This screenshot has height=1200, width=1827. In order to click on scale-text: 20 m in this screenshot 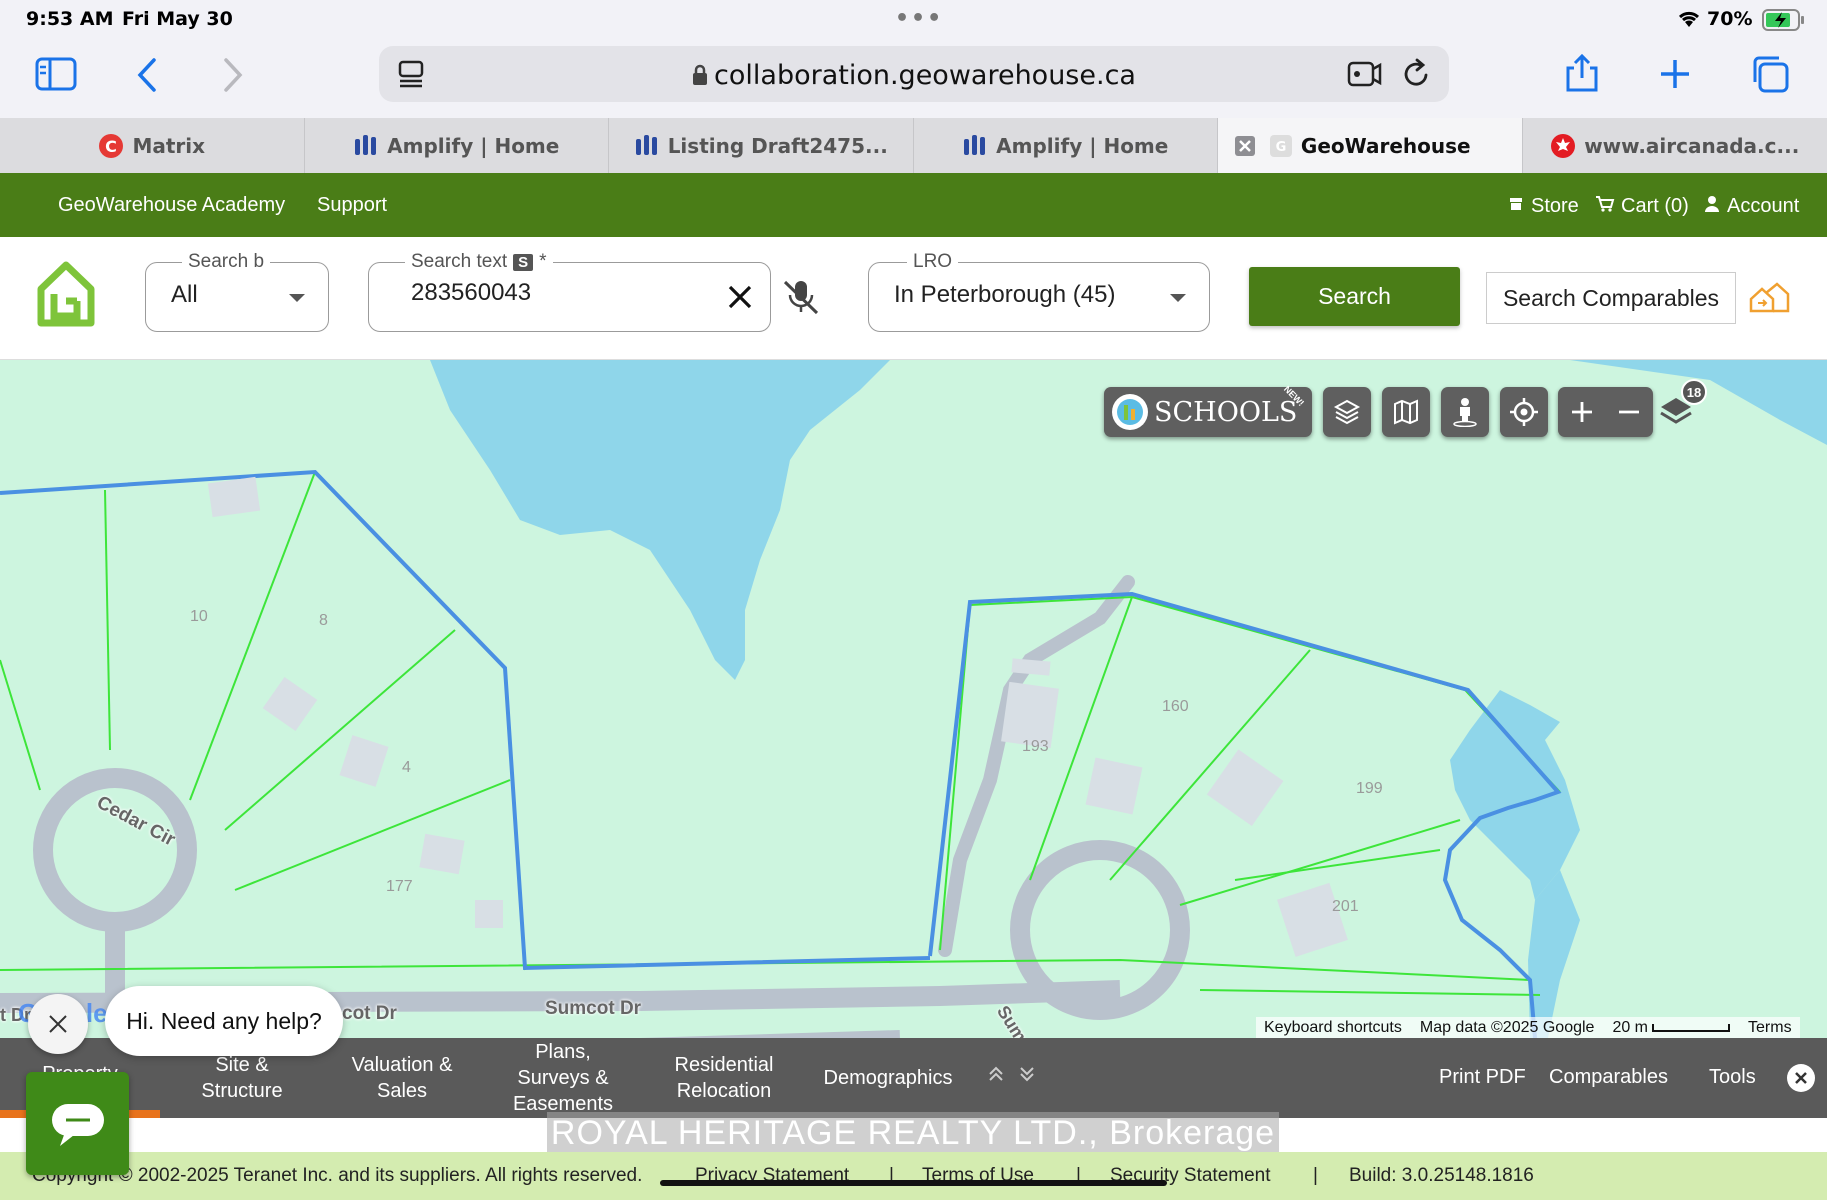, I will do `click(1630, 1027)`.